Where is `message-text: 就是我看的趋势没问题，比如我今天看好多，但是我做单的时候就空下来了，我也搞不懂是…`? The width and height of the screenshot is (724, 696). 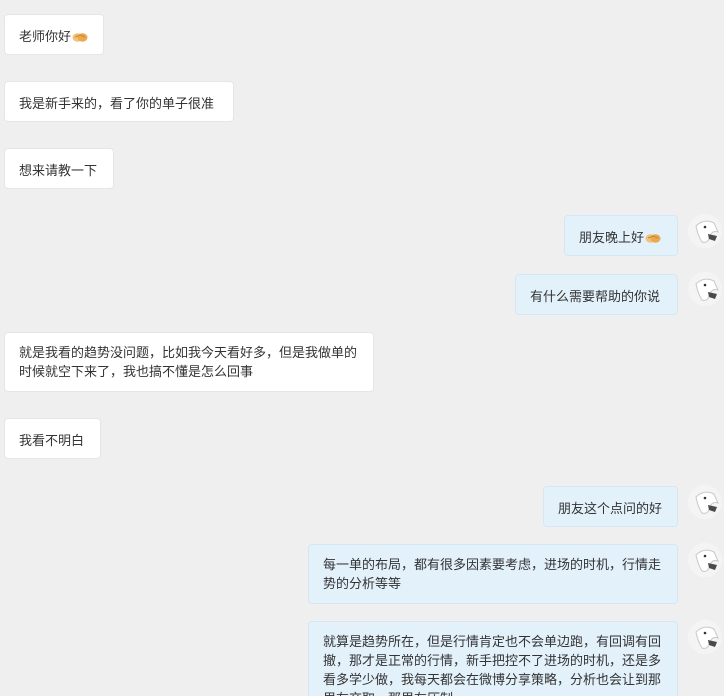
message-text: 就是我看的趋势没问题，比如我今天看好多，但是我做单的时候就空下来了，我也搞不懂是… is located at coordinates (188, 363).